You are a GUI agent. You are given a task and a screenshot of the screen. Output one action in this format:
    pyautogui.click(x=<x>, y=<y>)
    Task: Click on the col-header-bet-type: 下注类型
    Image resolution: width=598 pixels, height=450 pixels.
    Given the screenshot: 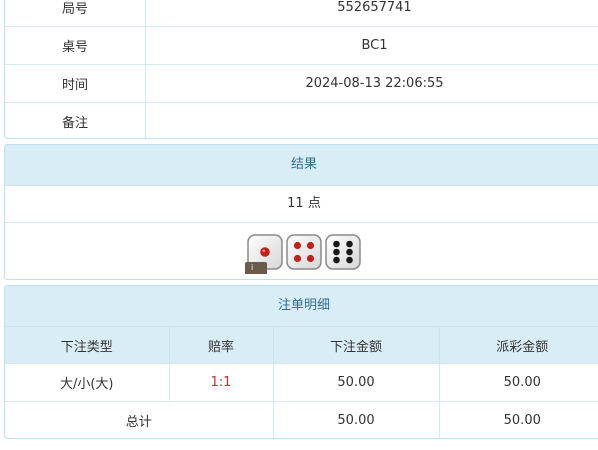 What is the action you would take?
    pyautogui.click(x=87, y=345)
    